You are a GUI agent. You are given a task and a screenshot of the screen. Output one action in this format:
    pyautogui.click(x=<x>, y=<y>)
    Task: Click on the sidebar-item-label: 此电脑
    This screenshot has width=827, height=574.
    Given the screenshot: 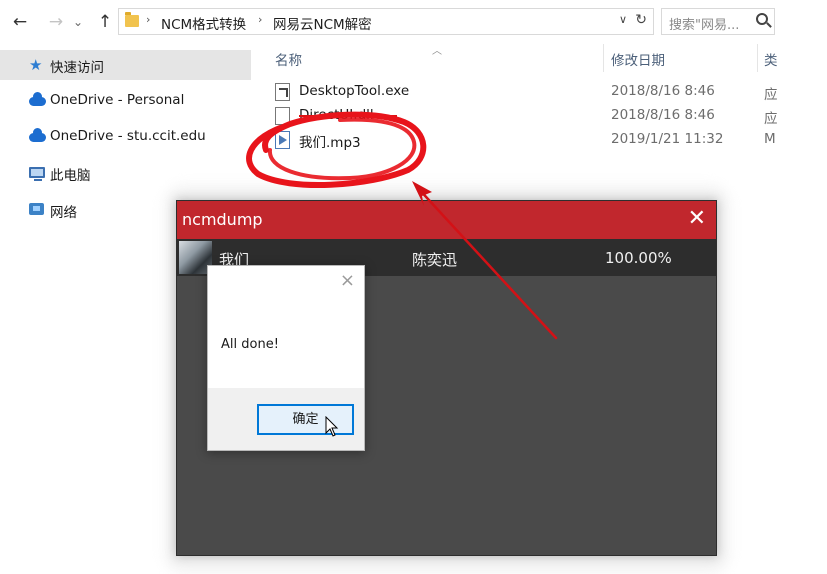 What is the action you would take?
    pyautogui.click(x=70, y=176)
    